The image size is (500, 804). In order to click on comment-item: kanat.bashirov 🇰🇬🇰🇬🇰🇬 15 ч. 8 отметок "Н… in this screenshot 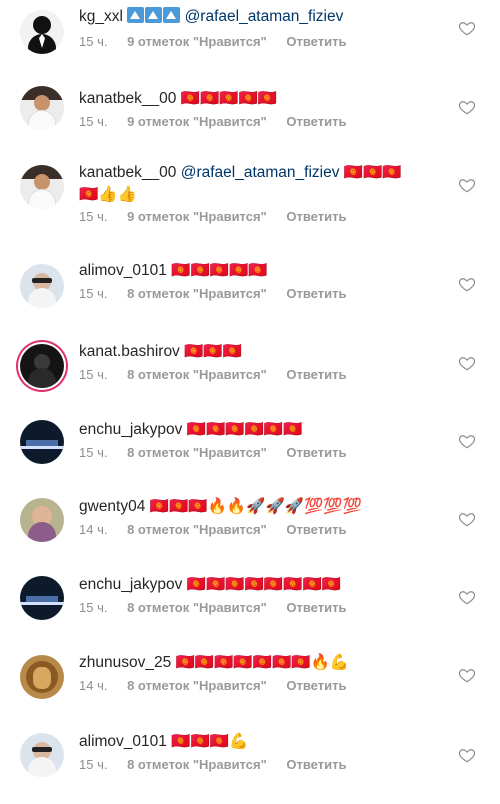, I will do `click(250, 365)`.